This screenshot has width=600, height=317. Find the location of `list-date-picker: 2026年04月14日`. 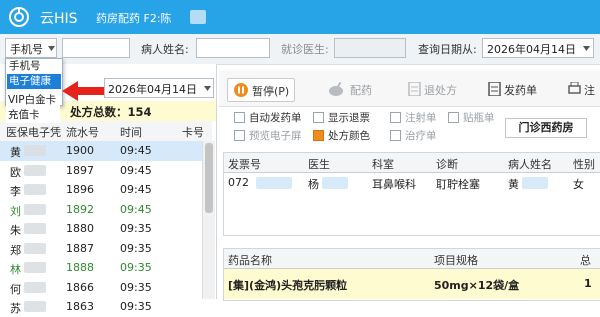

list-date-picker: 2026年04月14日 is located at coordinates (159, 88).